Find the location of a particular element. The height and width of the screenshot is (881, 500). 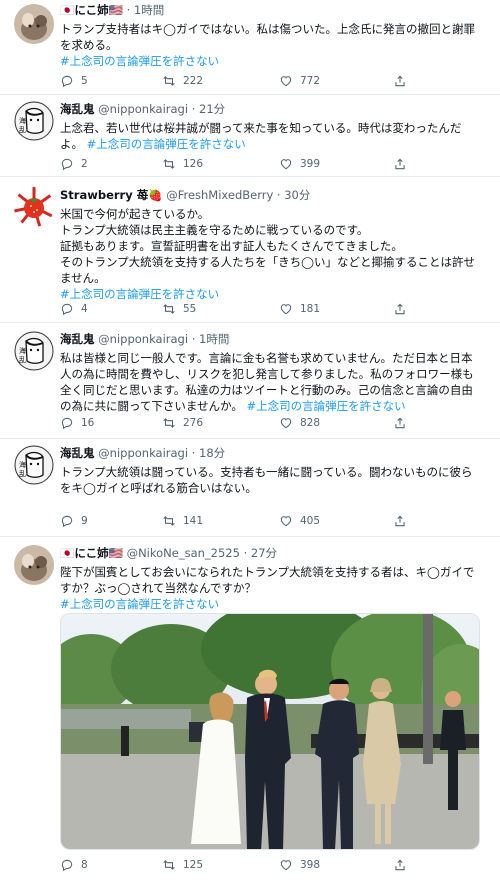

like-button: 405 is located at coordinates (299, 521).